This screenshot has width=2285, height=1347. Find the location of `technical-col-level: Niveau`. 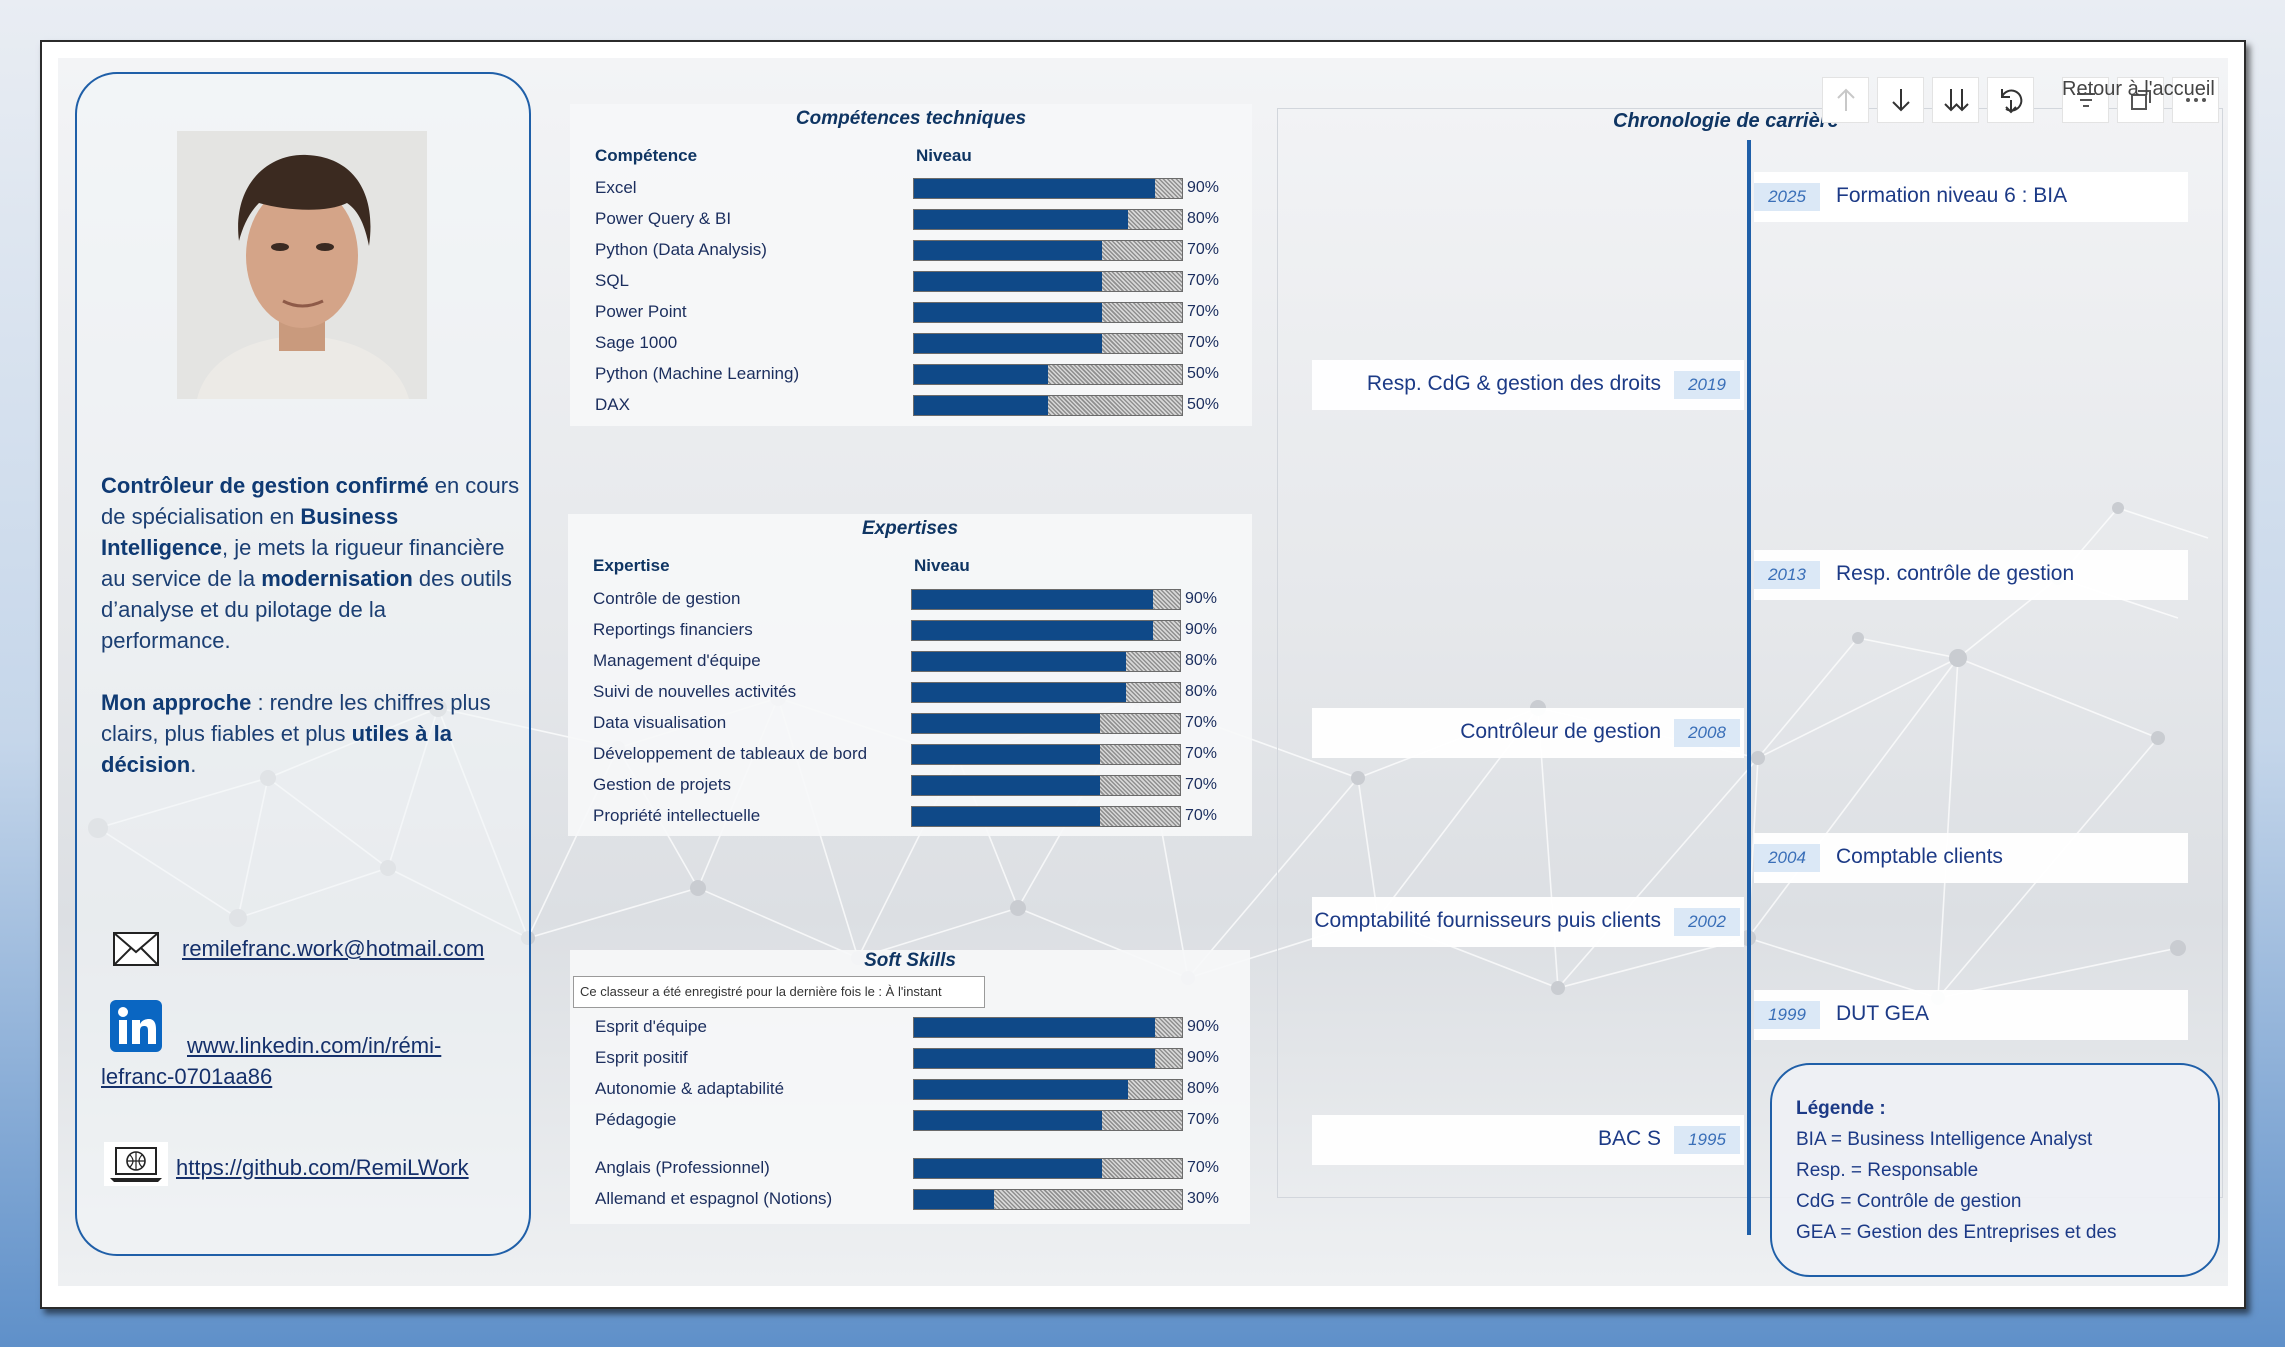

technical-col-level: Niveau is located at coordinates (944, 155).